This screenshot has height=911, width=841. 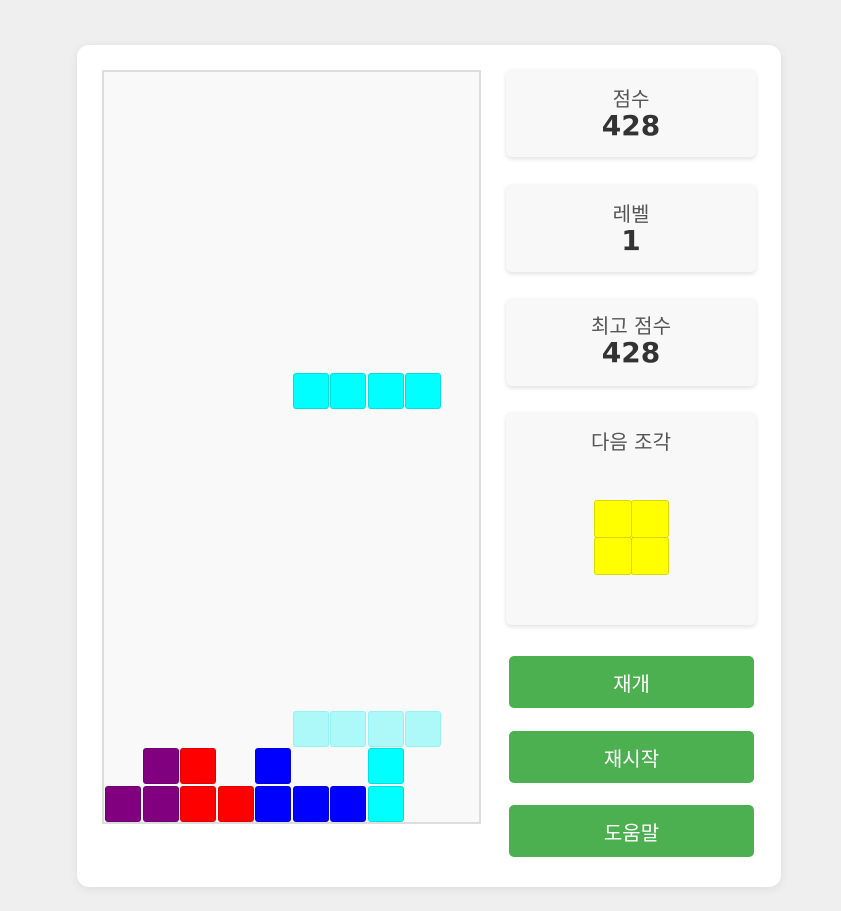 I want to click on resume-button: 재개, so click(x=631, y=682).